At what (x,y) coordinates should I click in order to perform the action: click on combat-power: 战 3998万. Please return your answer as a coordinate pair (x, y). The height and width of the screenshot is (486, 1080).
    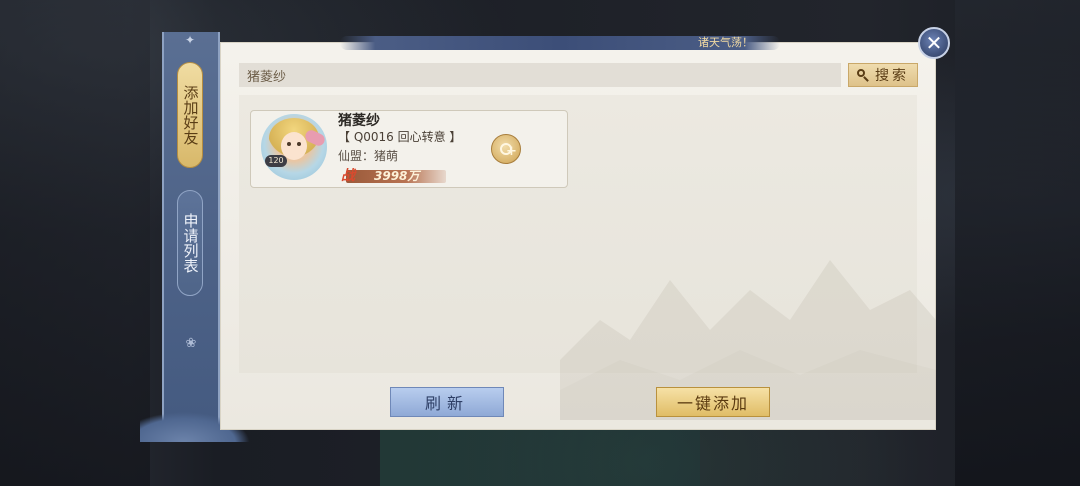
    Looking at the image, I should click on (392, 176).